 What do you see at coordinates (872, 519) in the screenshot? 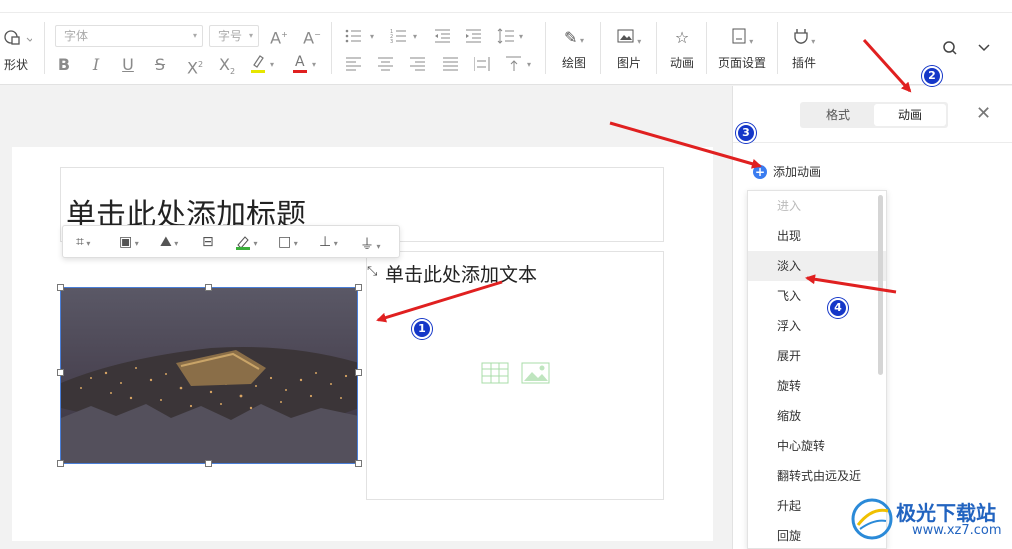
I see `watermark-logo` at bounding box center [872, 519].